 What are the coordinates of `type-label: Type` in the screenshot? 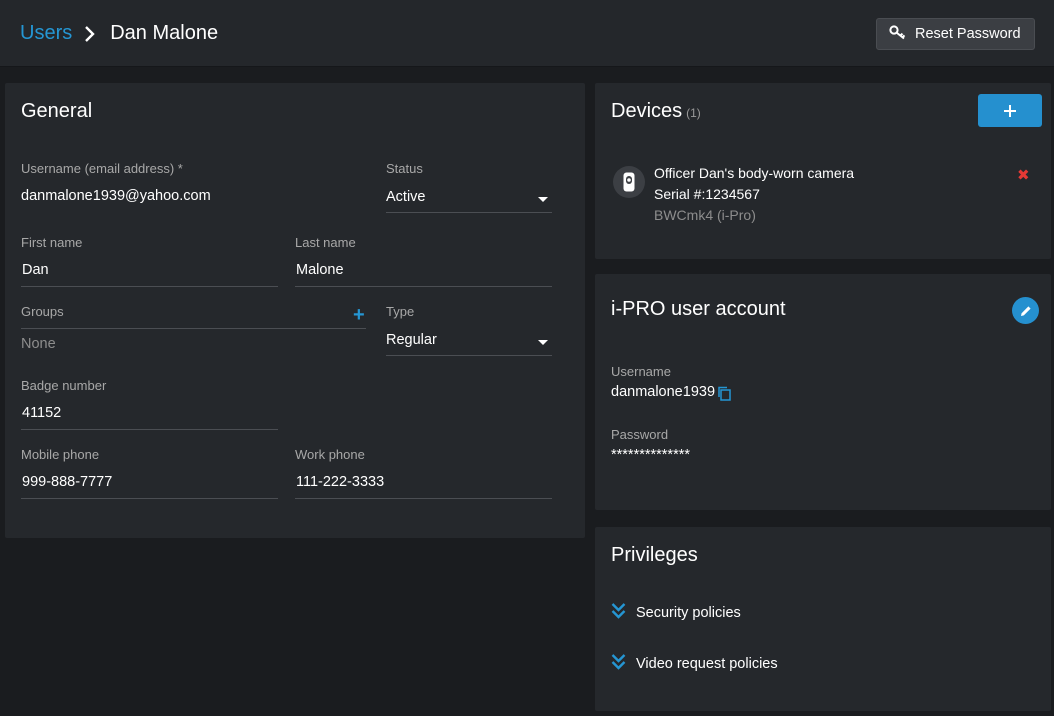 It's located at (400, 311).